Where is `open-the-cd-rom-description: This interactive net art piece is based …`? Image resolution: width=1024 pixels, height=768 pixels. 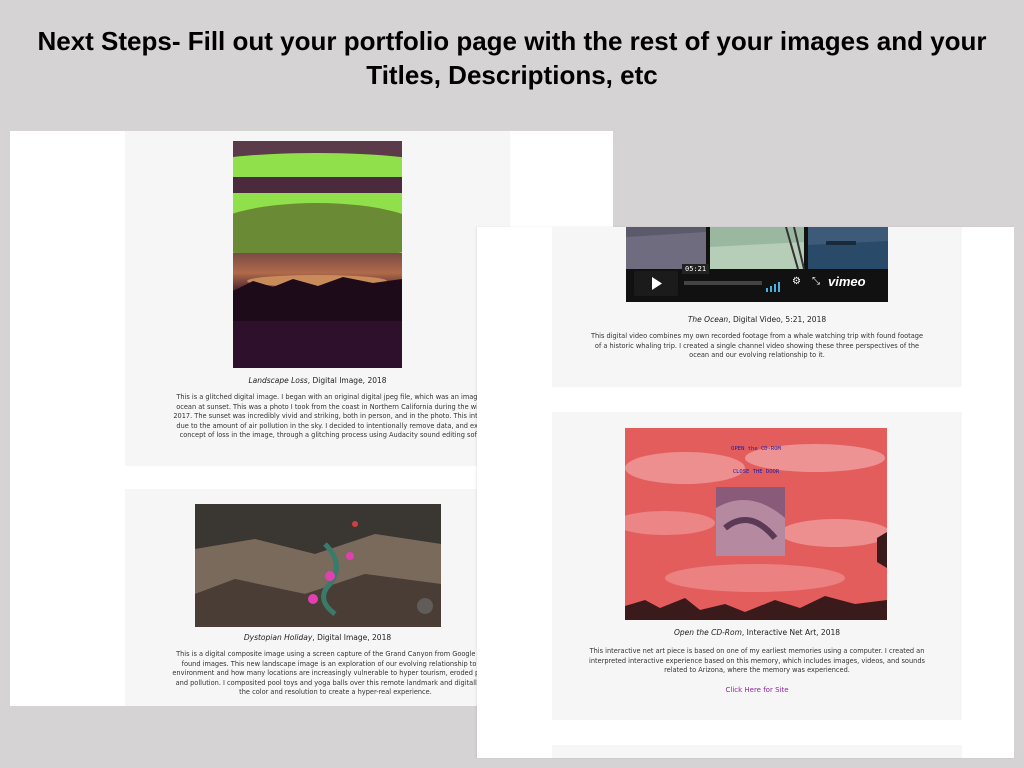
open-the-cd-rom-description: This interactive net art piece is based … is located at coordinates (757, 661).